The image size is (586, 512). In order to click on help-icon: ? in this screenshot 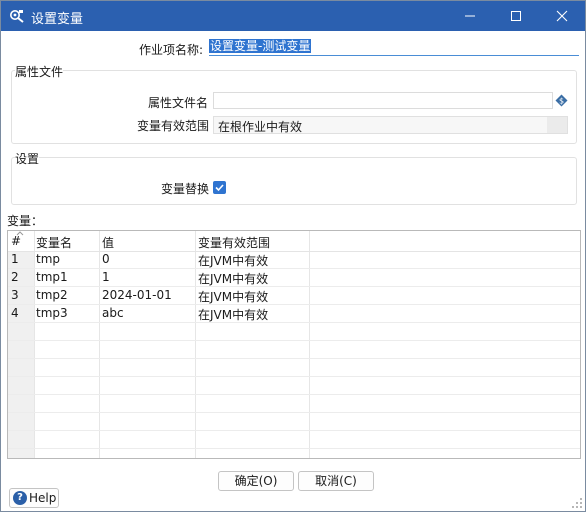, I will do `click(20, 498)`.